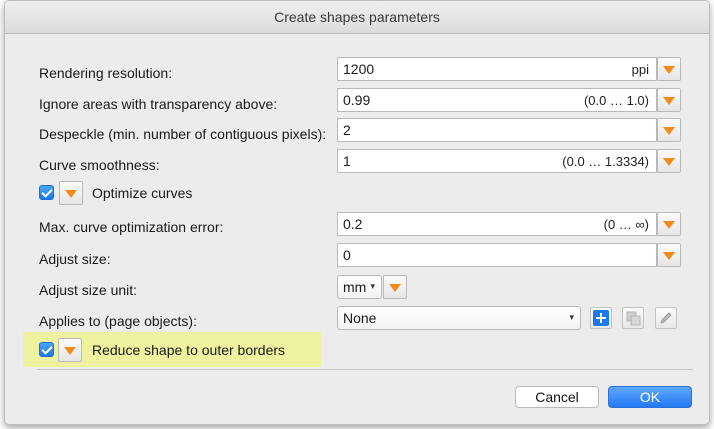 The image size is (714, 429). What do you see at coordinates (640, 69) in the screenshot?
I see `rendering-resolution-unit: ppi` at bounding box center [640, 69].